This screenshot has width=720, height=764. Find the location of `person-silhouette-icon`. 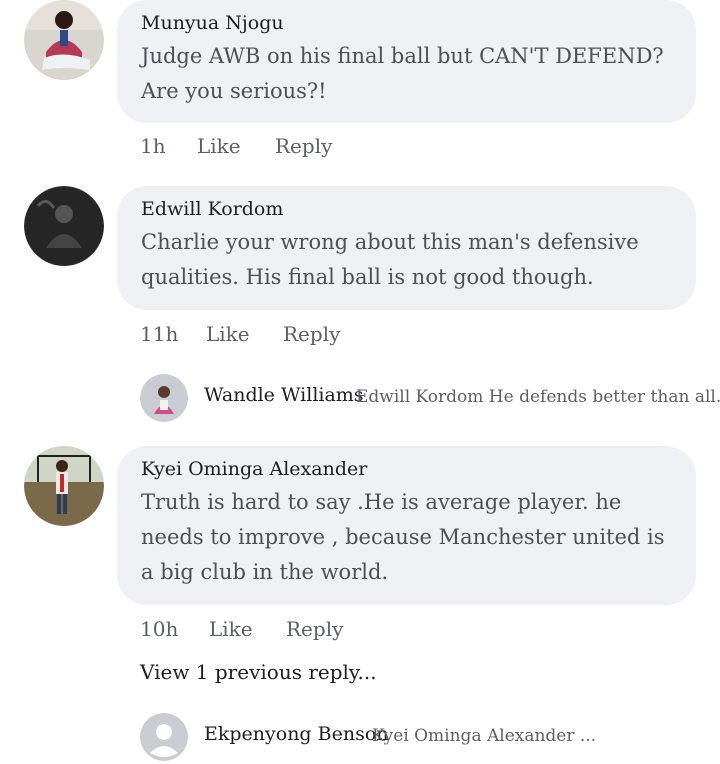

person-silhouette-icon is located at coordinates (164, 737).